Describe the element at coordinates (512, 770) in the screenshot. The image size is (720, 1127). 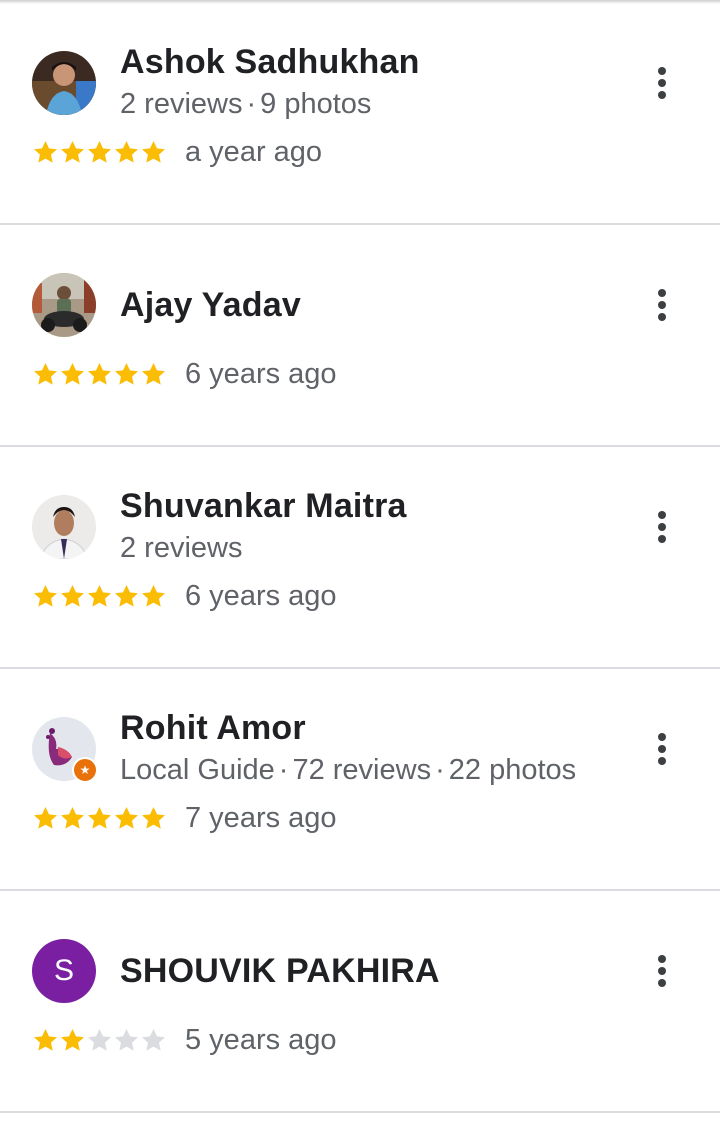
I see `photo-count: 22 photos` at that location.